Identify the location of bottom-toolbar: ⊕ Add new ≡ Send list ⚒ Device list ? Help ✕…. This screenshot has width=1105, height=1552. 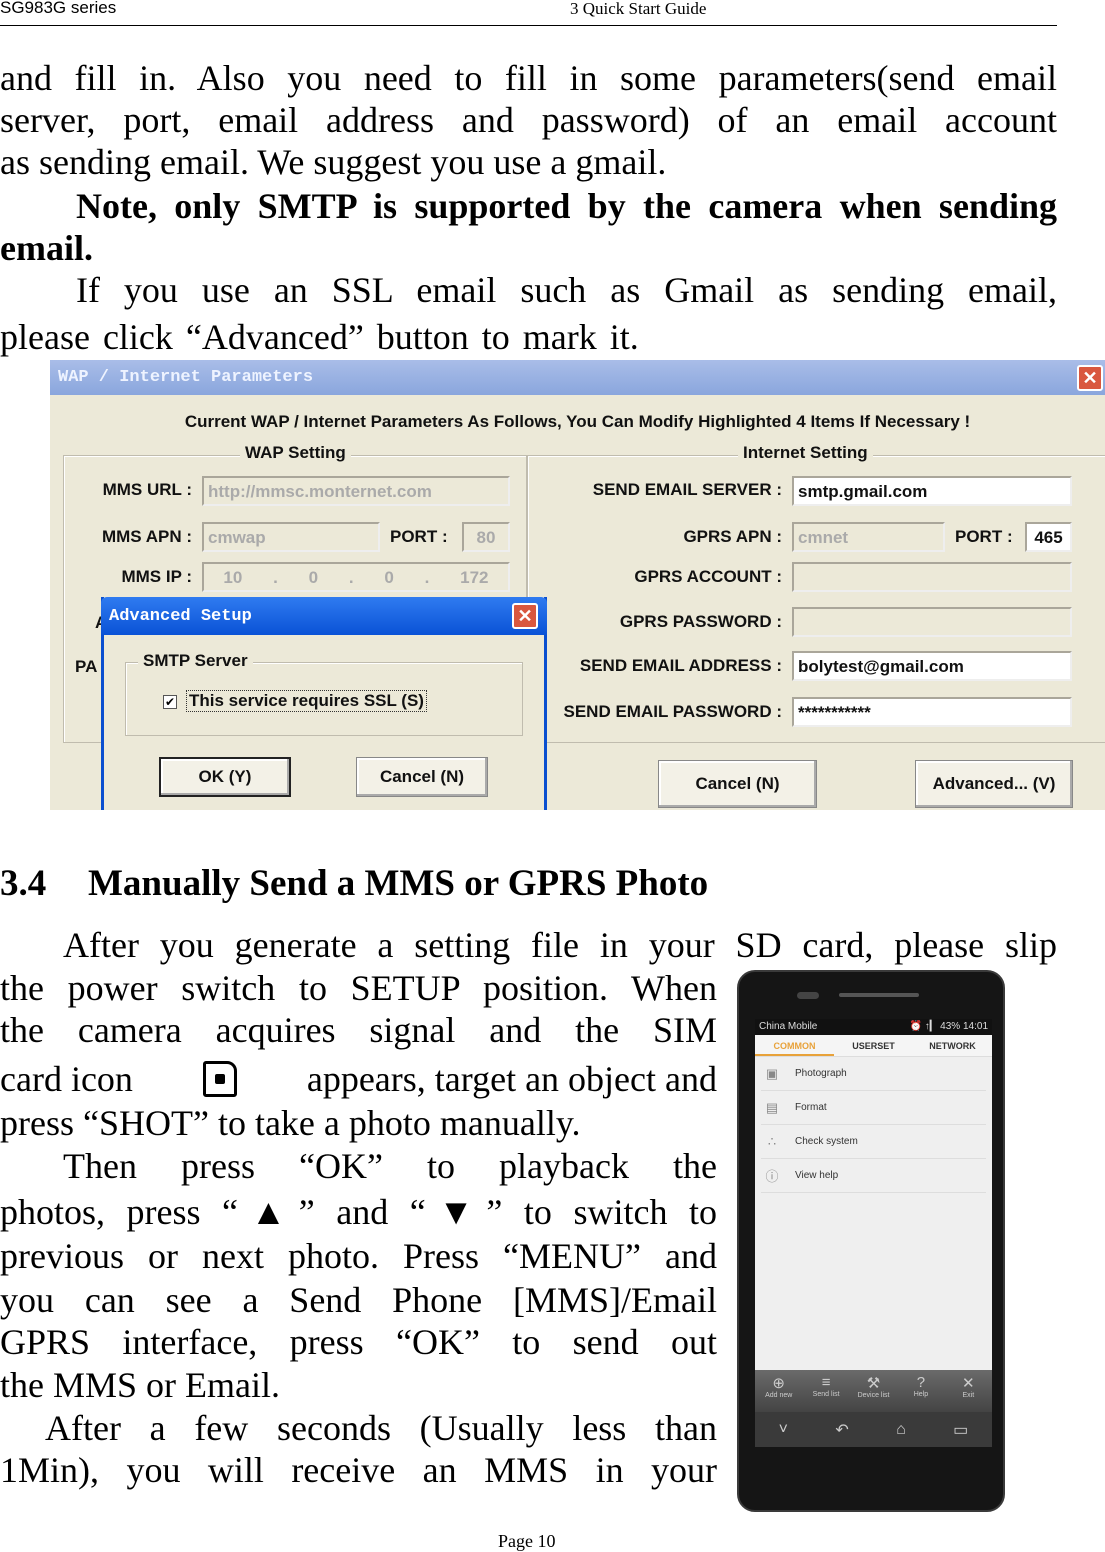
(873, 1391).